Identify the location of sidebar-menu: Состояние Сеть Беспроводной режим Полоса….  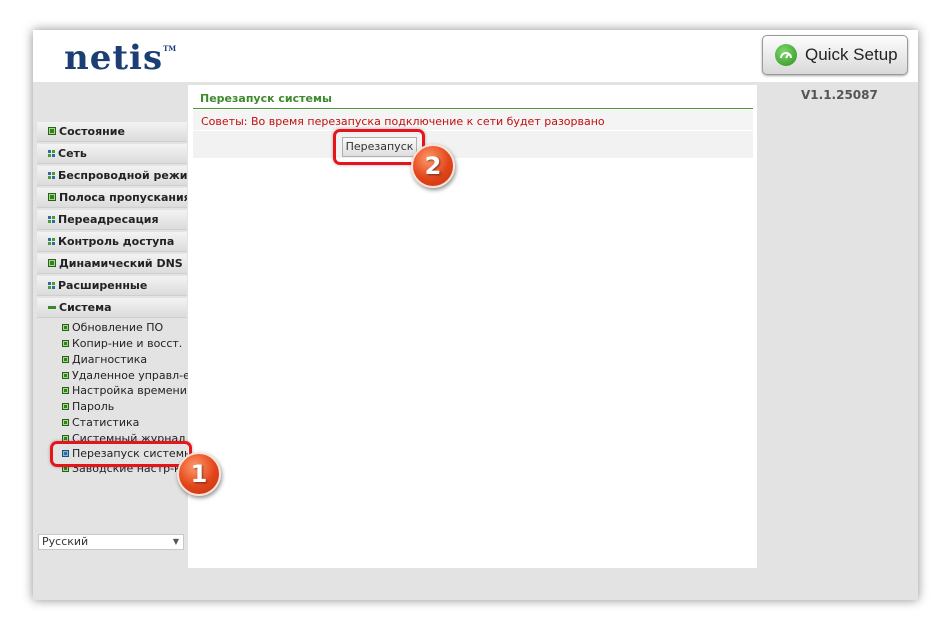
(115, 341).